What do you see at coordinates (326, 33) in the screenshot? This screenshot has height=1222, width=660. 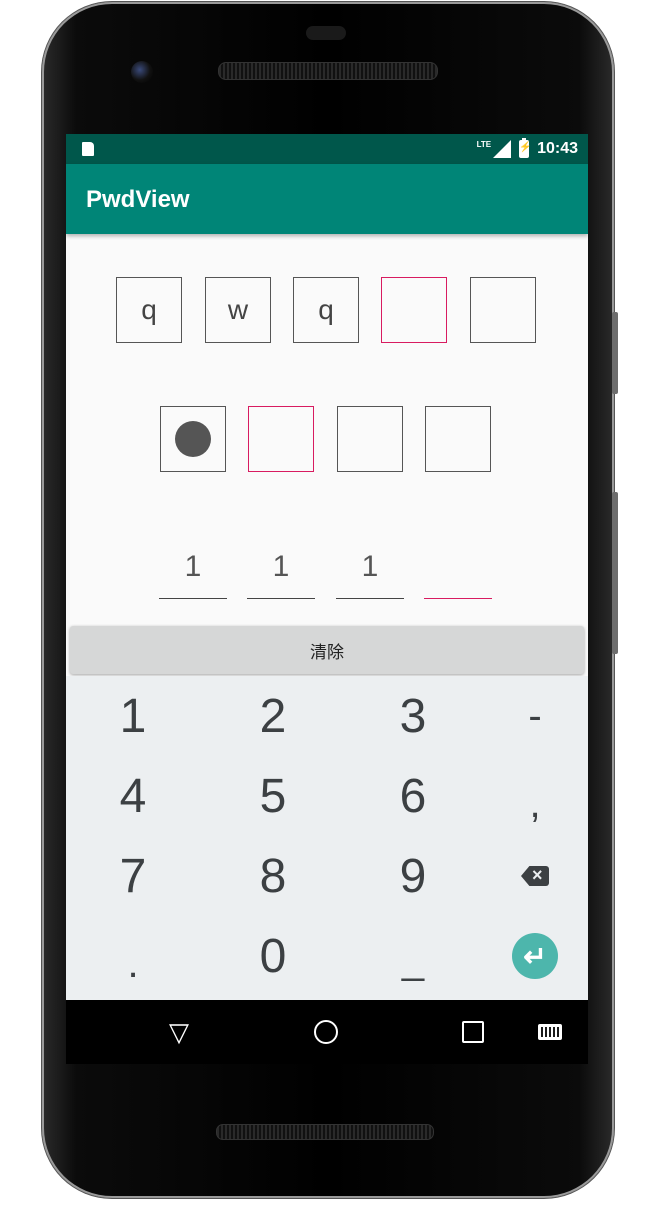 I see `proximity-sensor` at bounding box center [326, 33].